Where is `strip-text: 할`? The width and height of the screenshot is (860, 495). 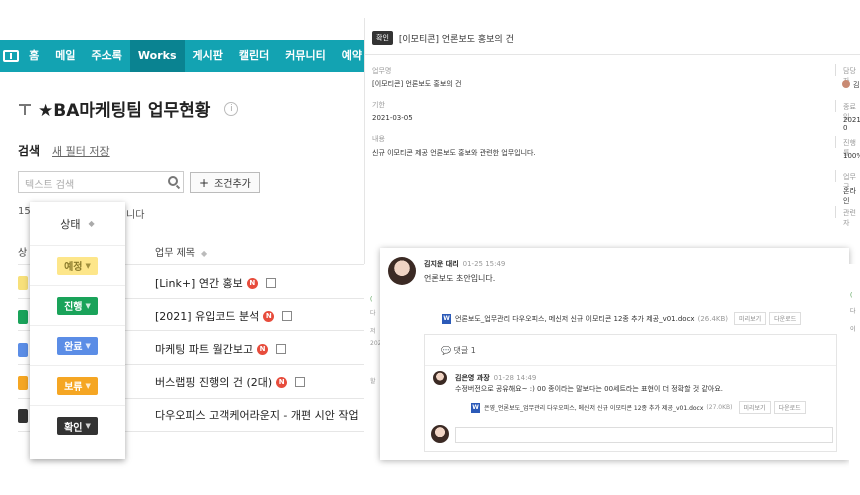 strip-text: 할 is located at coordinates (373, 381).